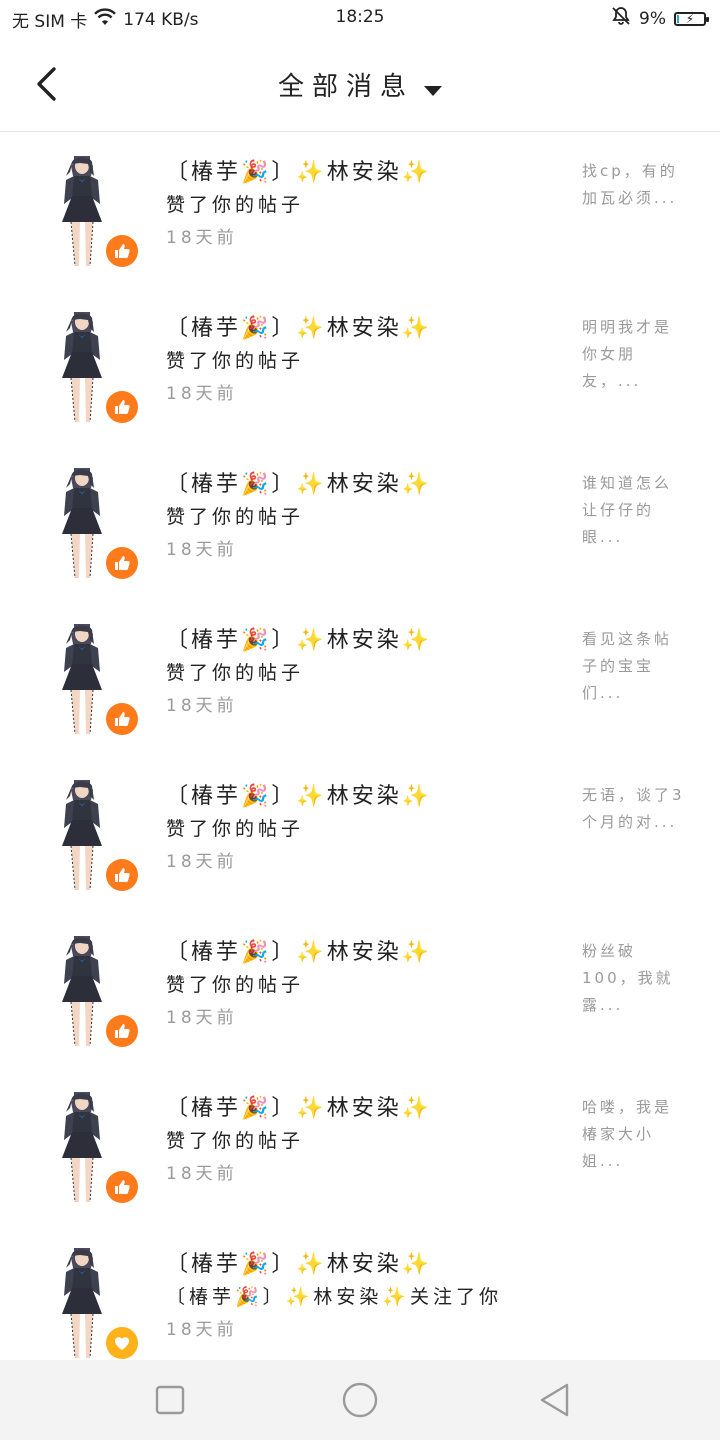 The height and width of the screenshot is (1440, 720). I want to click on home-button, so click(360, 1400).